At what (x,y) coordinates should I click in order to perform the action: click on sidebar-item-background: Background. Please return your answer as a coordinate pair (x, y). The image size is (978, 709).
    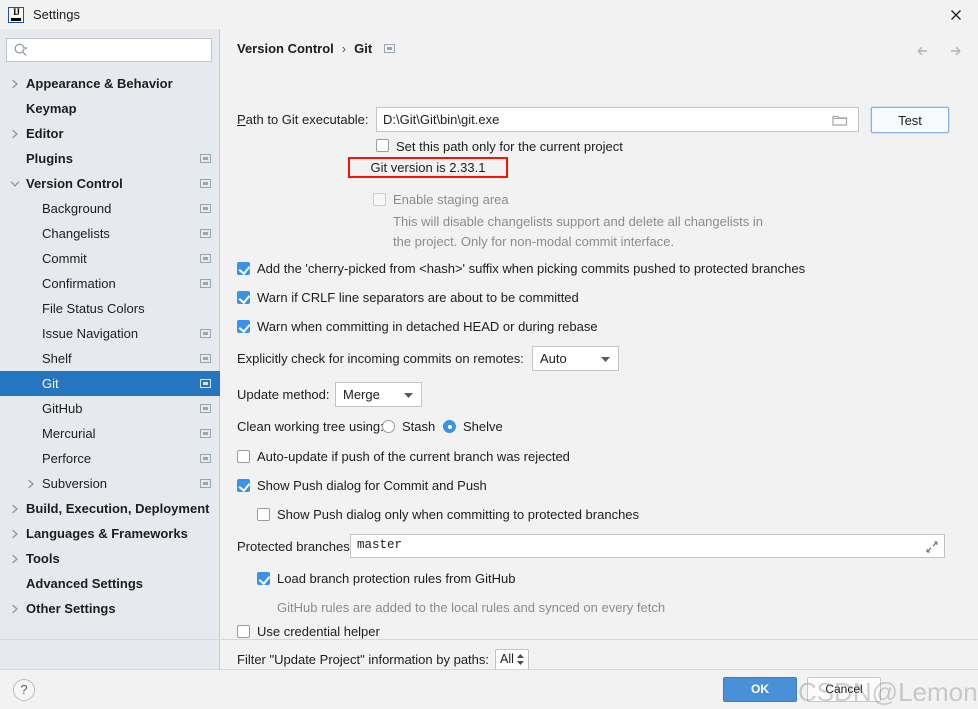
    Looking at the image, I should click on (110, 208).